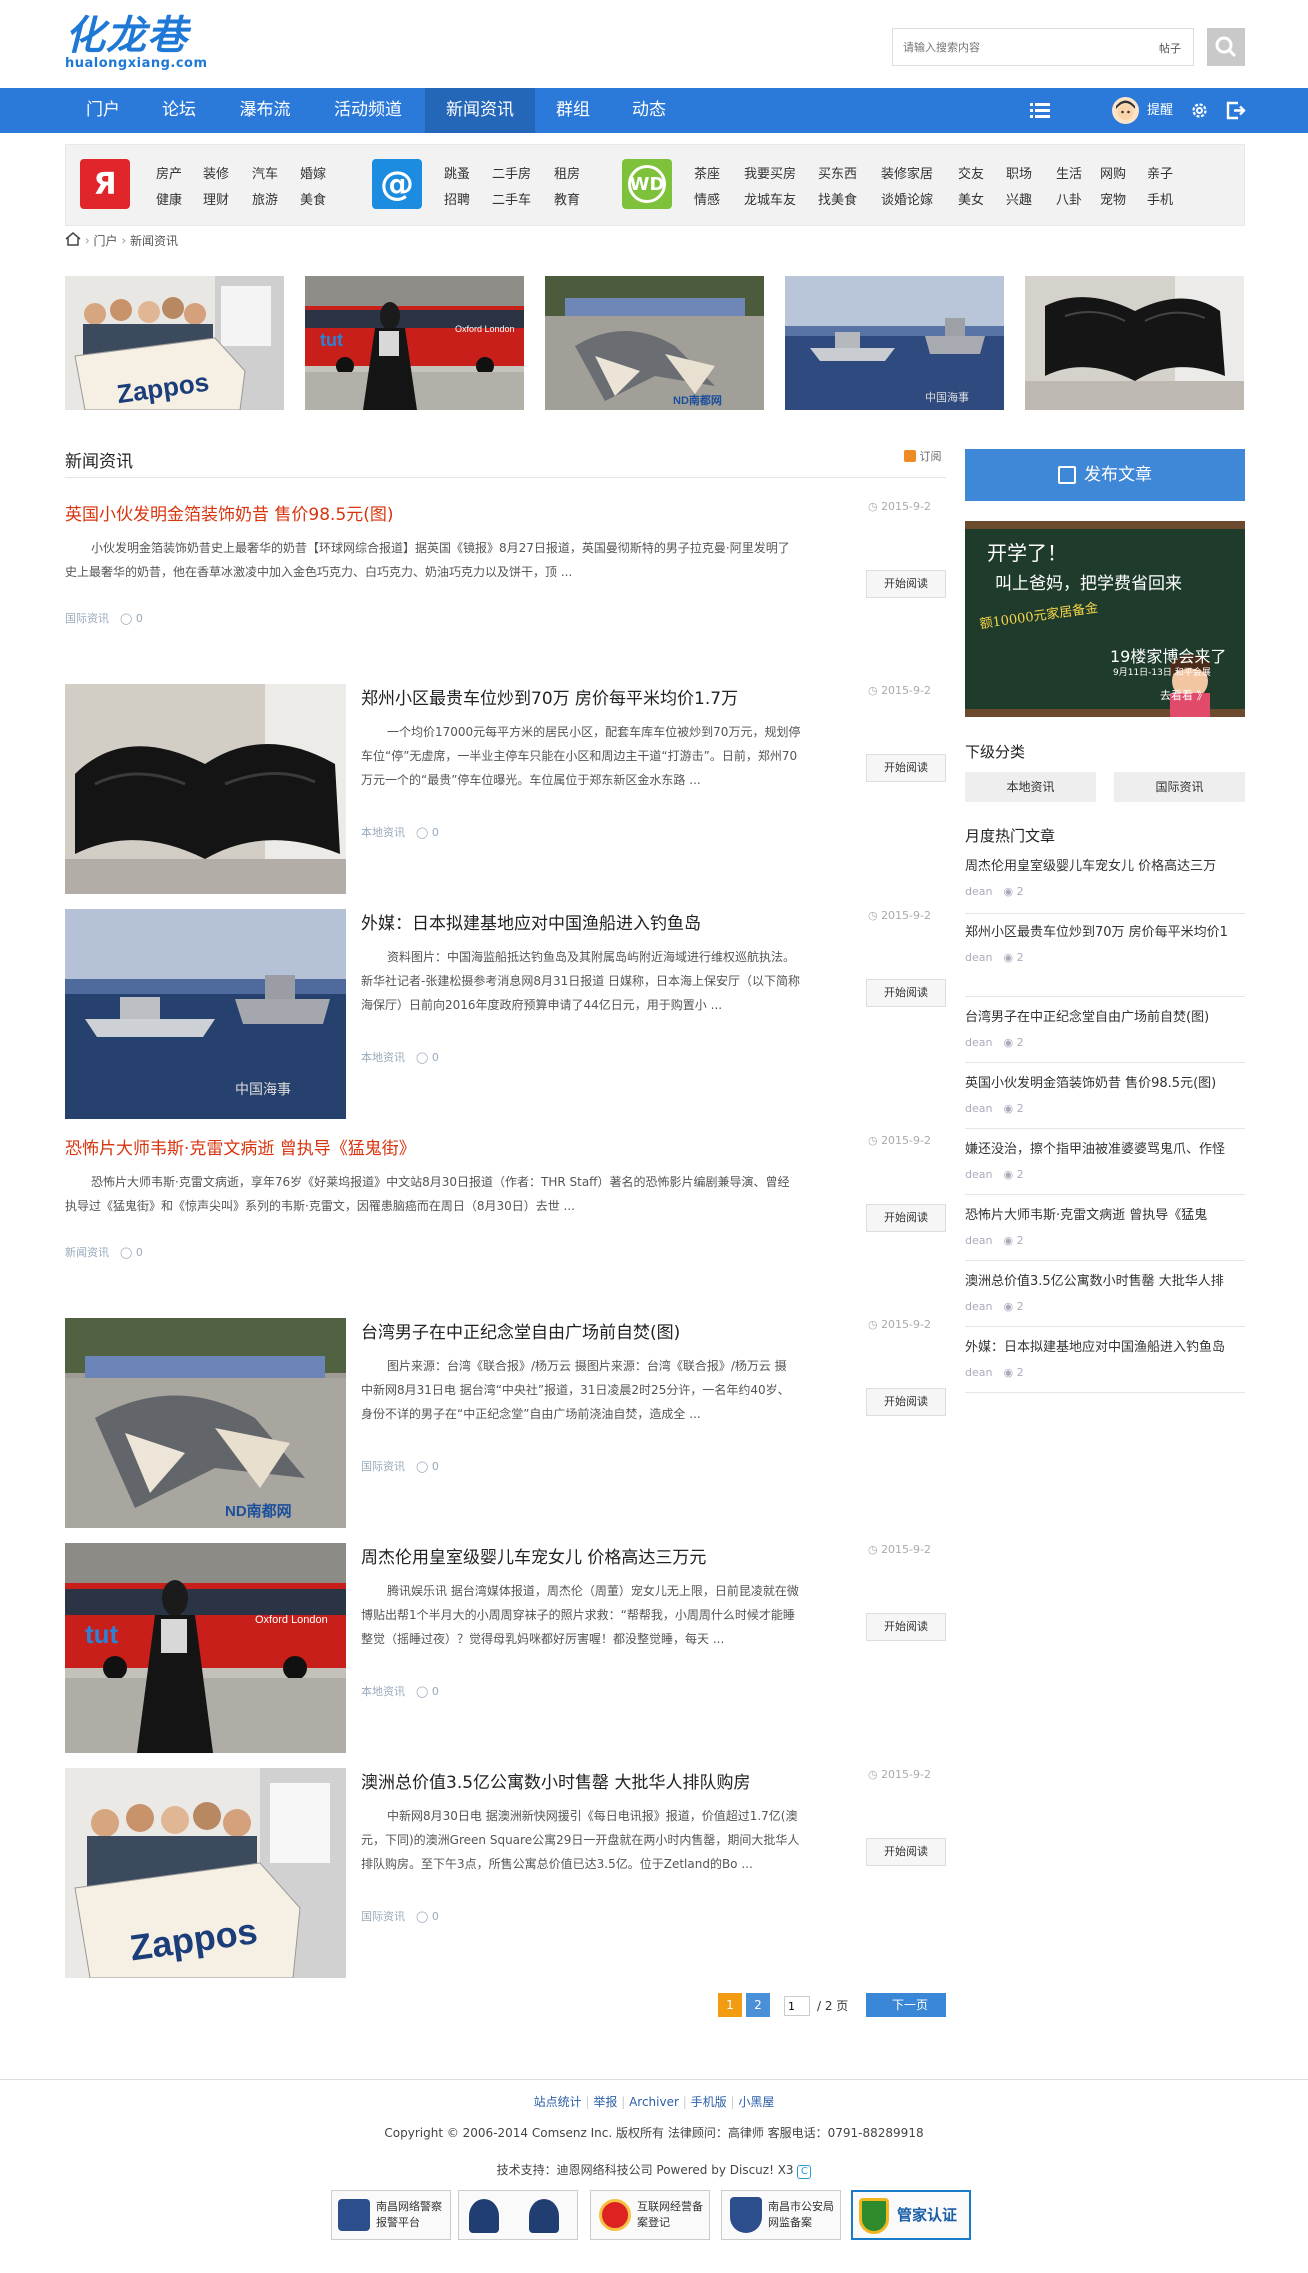 The height and width of the screenshot is (2273, 1308). I want to click on rss-subscribe-link: 订阅, so click(923, 456).